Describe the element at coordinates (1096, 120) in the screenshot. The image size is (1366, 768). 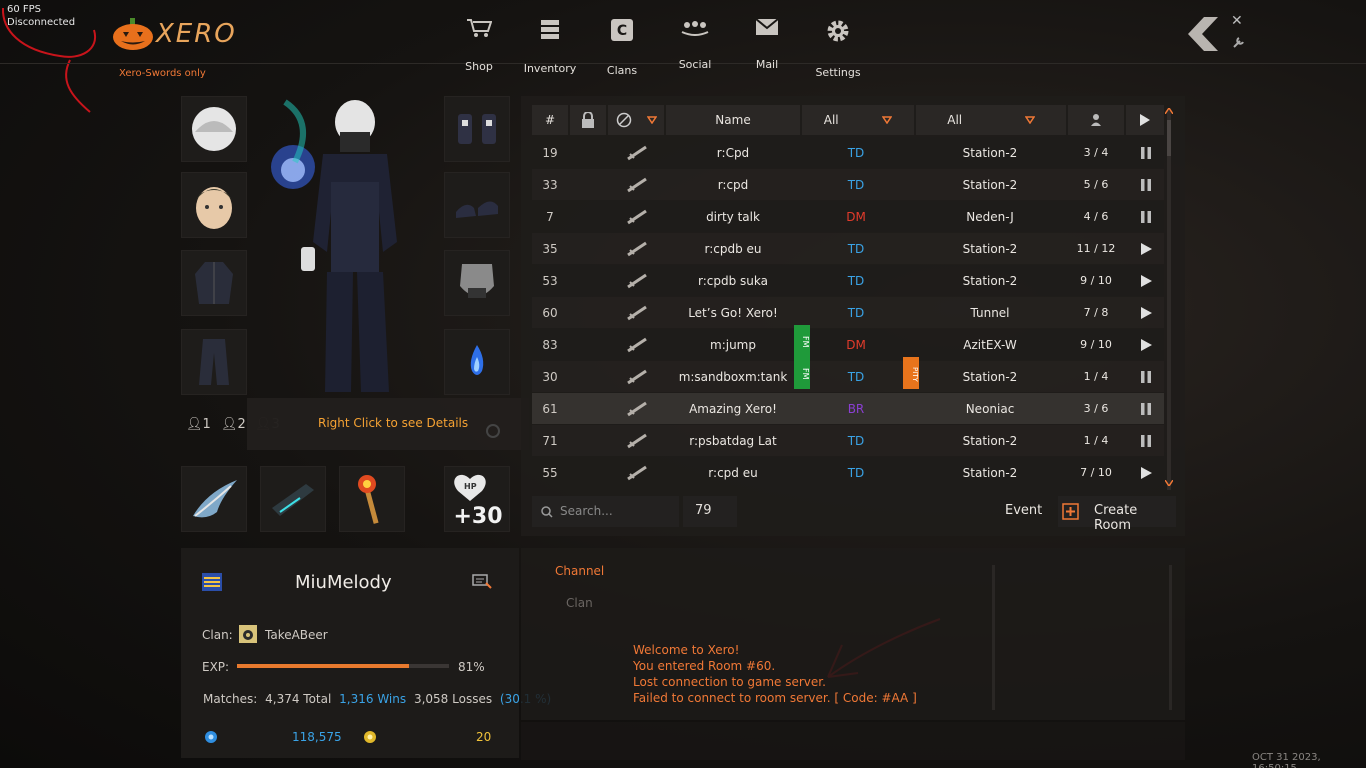
I see `col-players` at that location.